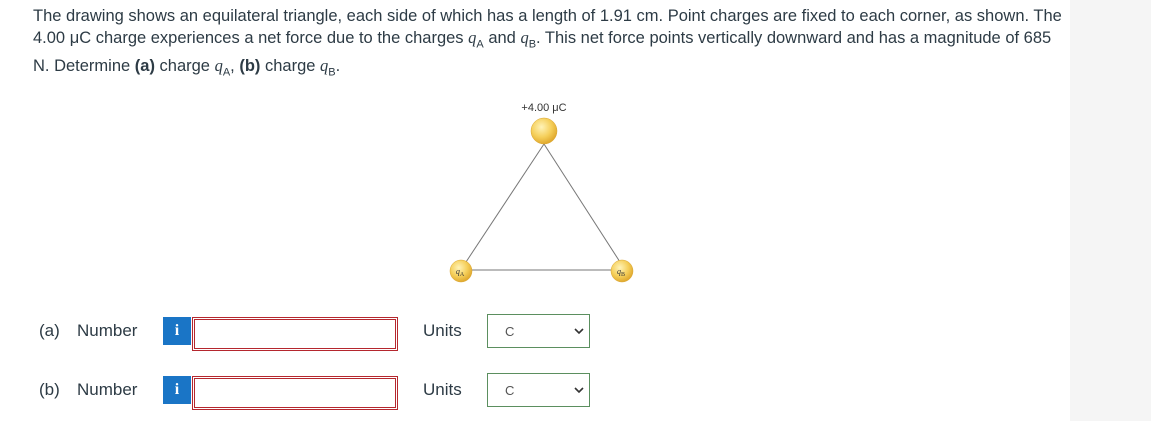 The width and height of the screenshot is (1151, 421). I want to click on charge-qb, so click(622, 271).